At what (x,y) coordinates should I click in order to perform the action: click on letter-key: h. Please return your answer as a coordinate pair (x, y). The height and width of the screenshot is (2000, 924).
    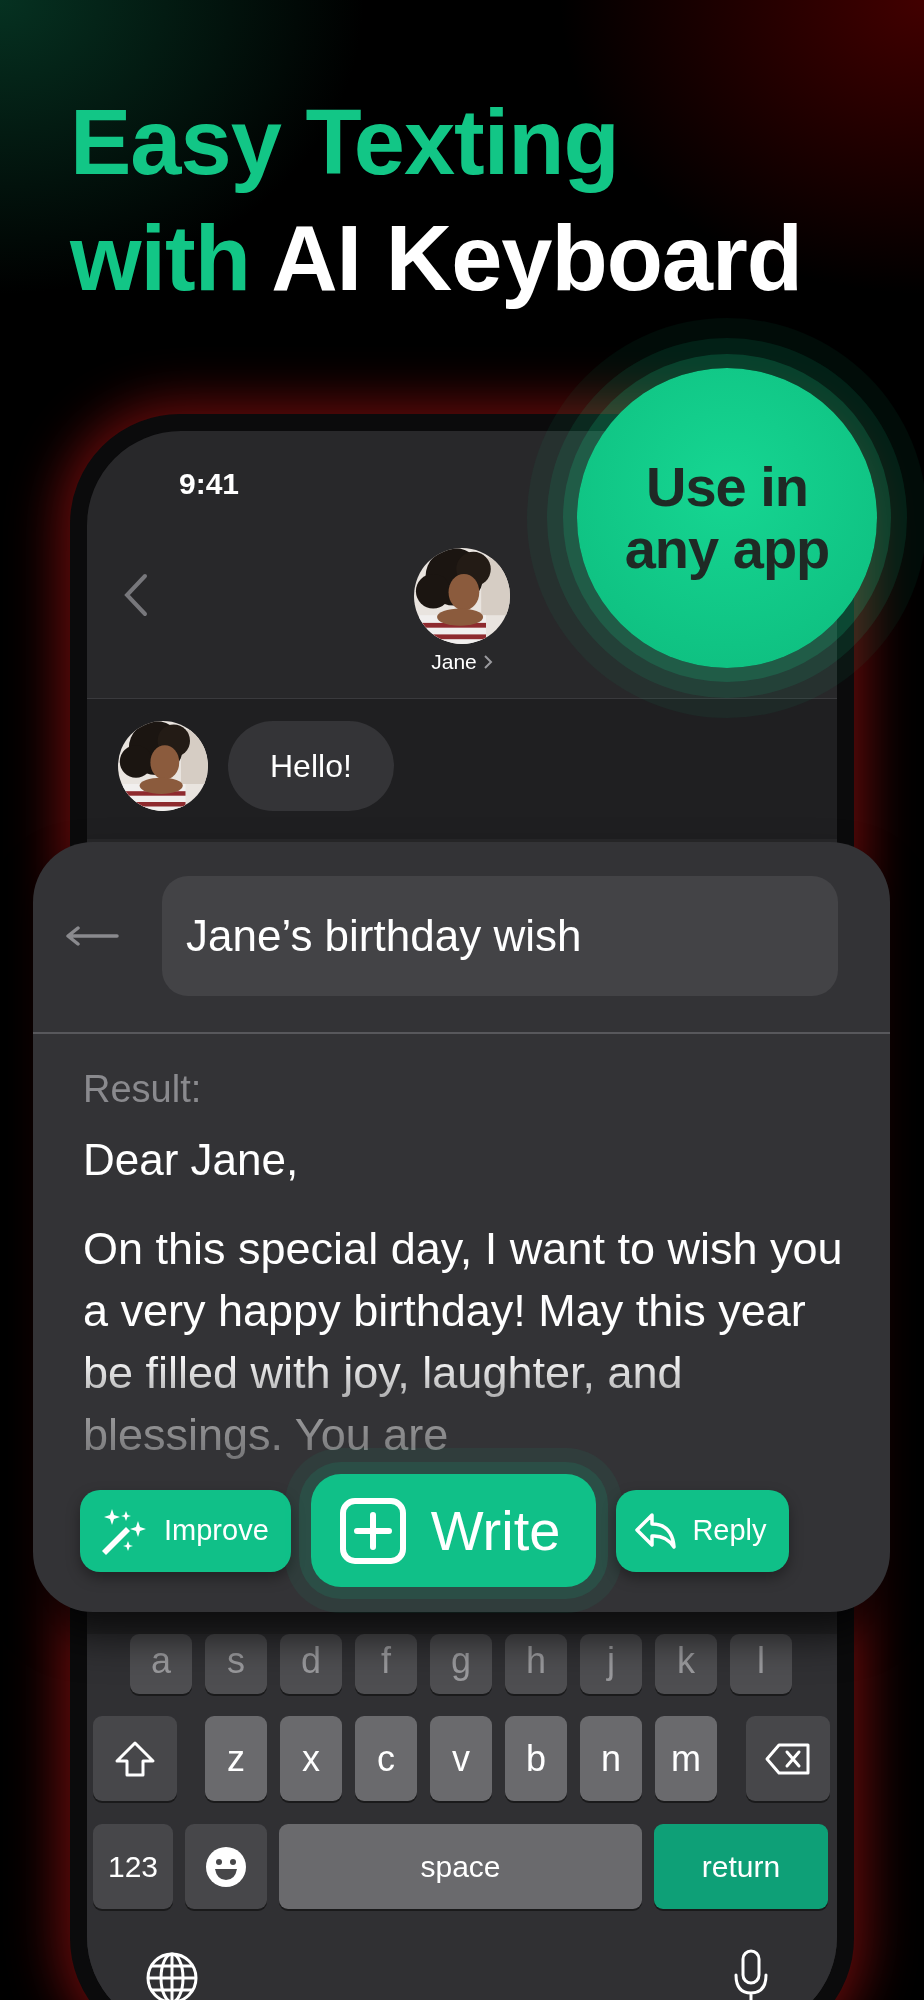
    Looking at the image, I should click on (536, 1664).